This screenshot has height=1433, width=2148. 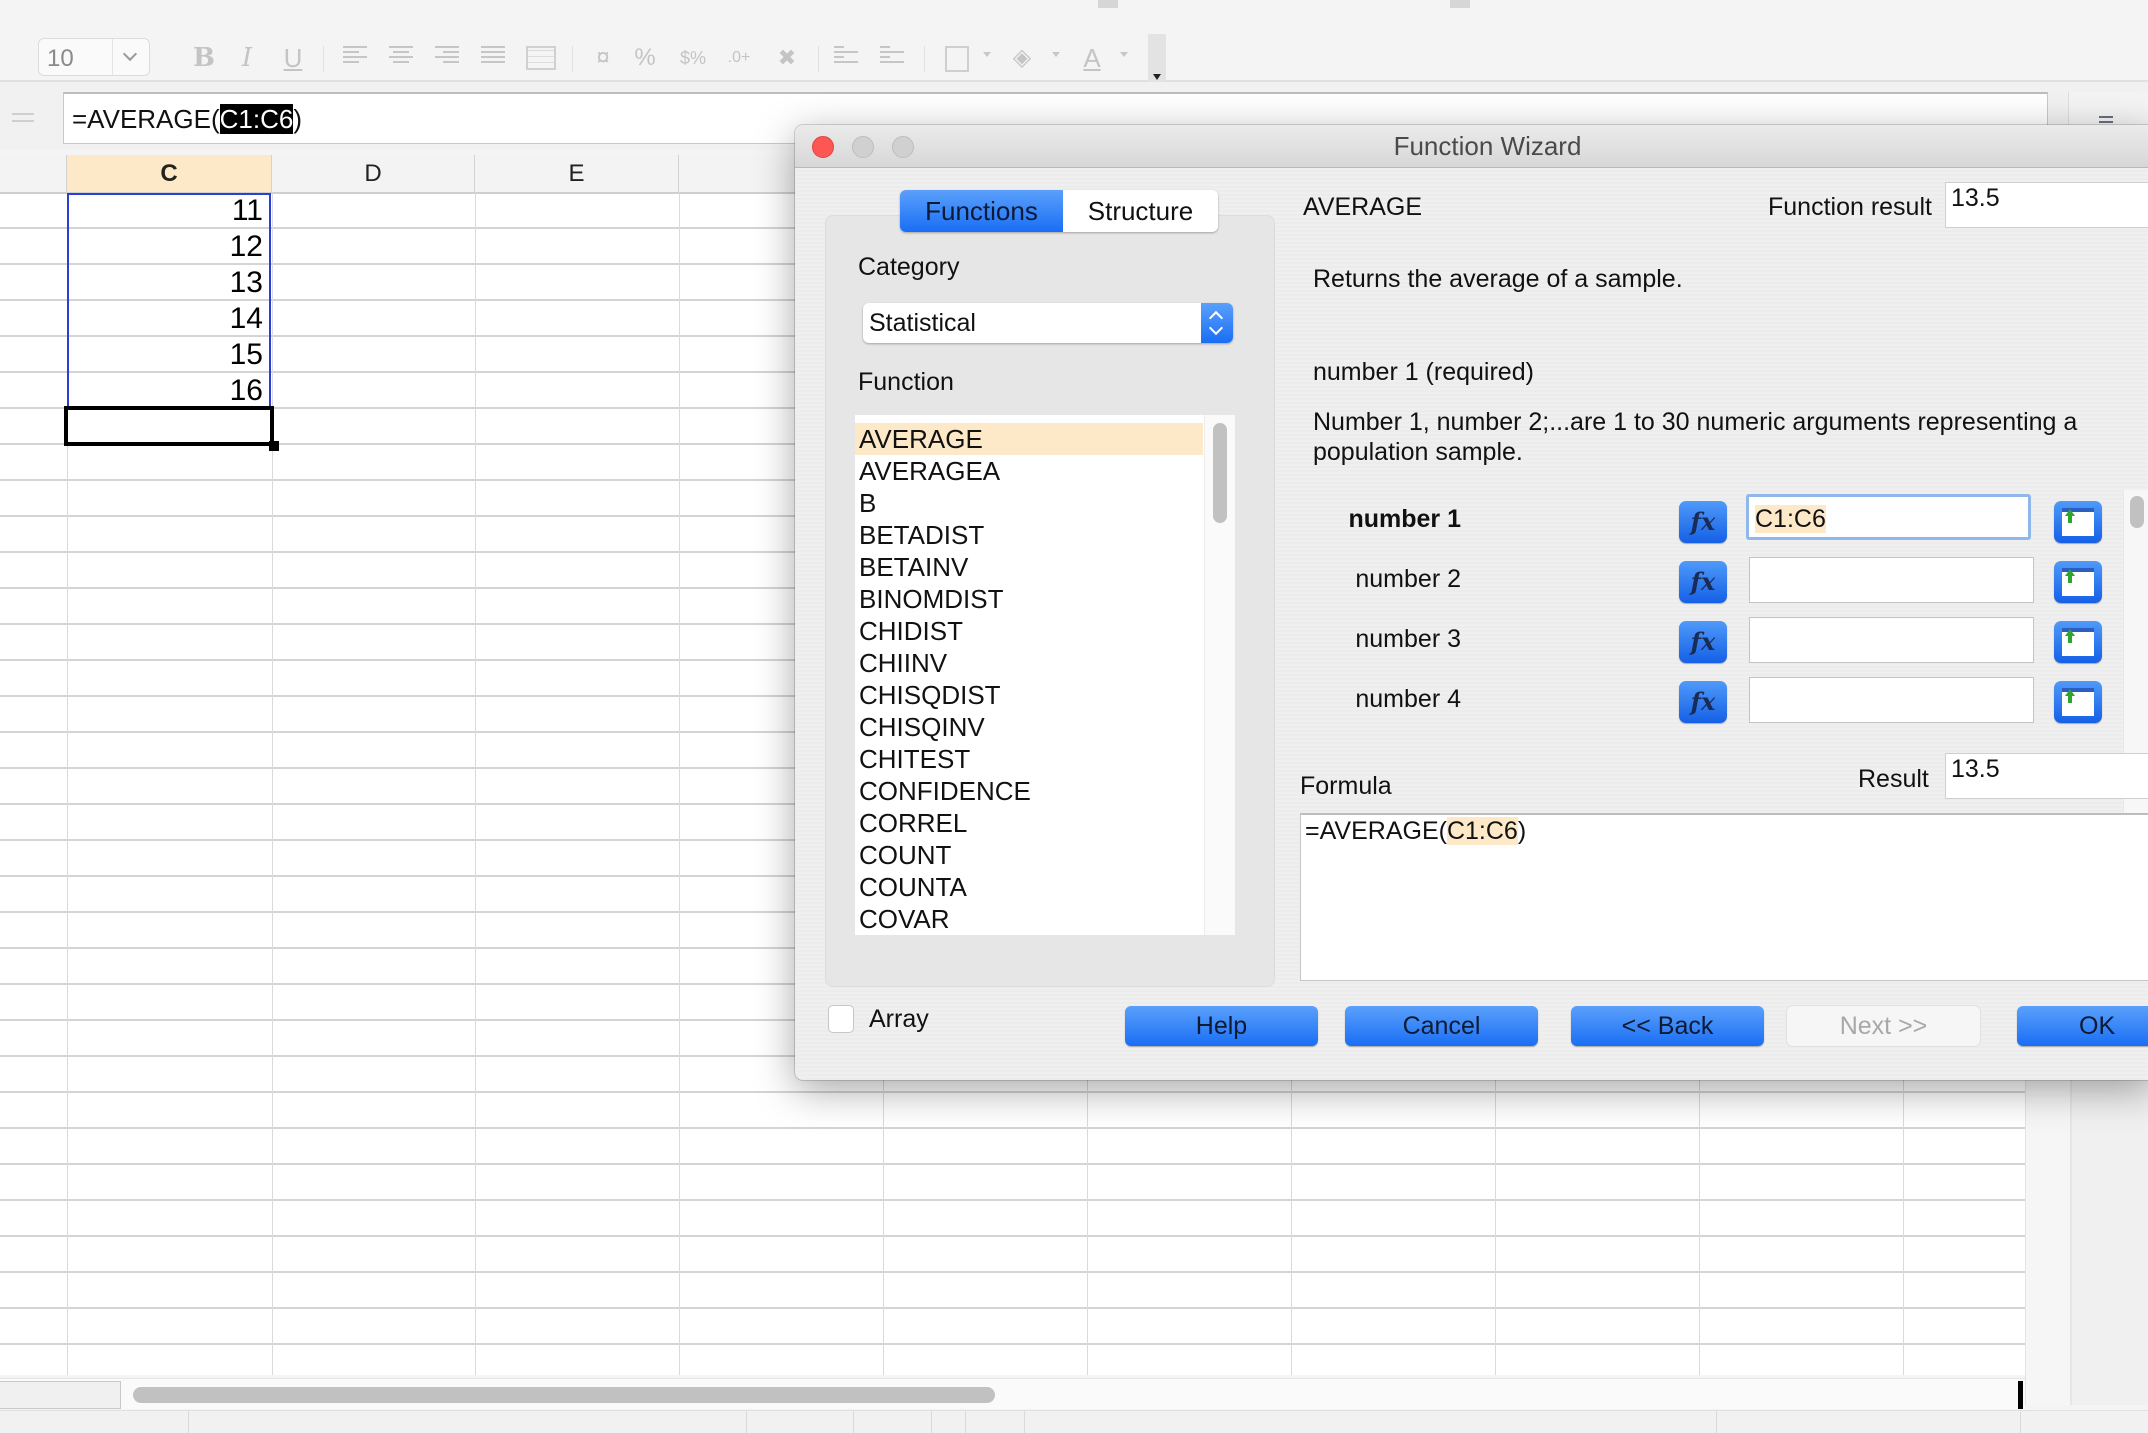 What do you see at coordinates (981, 211) in the screenshot?
I see `tab-functions: Functions` at bounding box center [981, 211].